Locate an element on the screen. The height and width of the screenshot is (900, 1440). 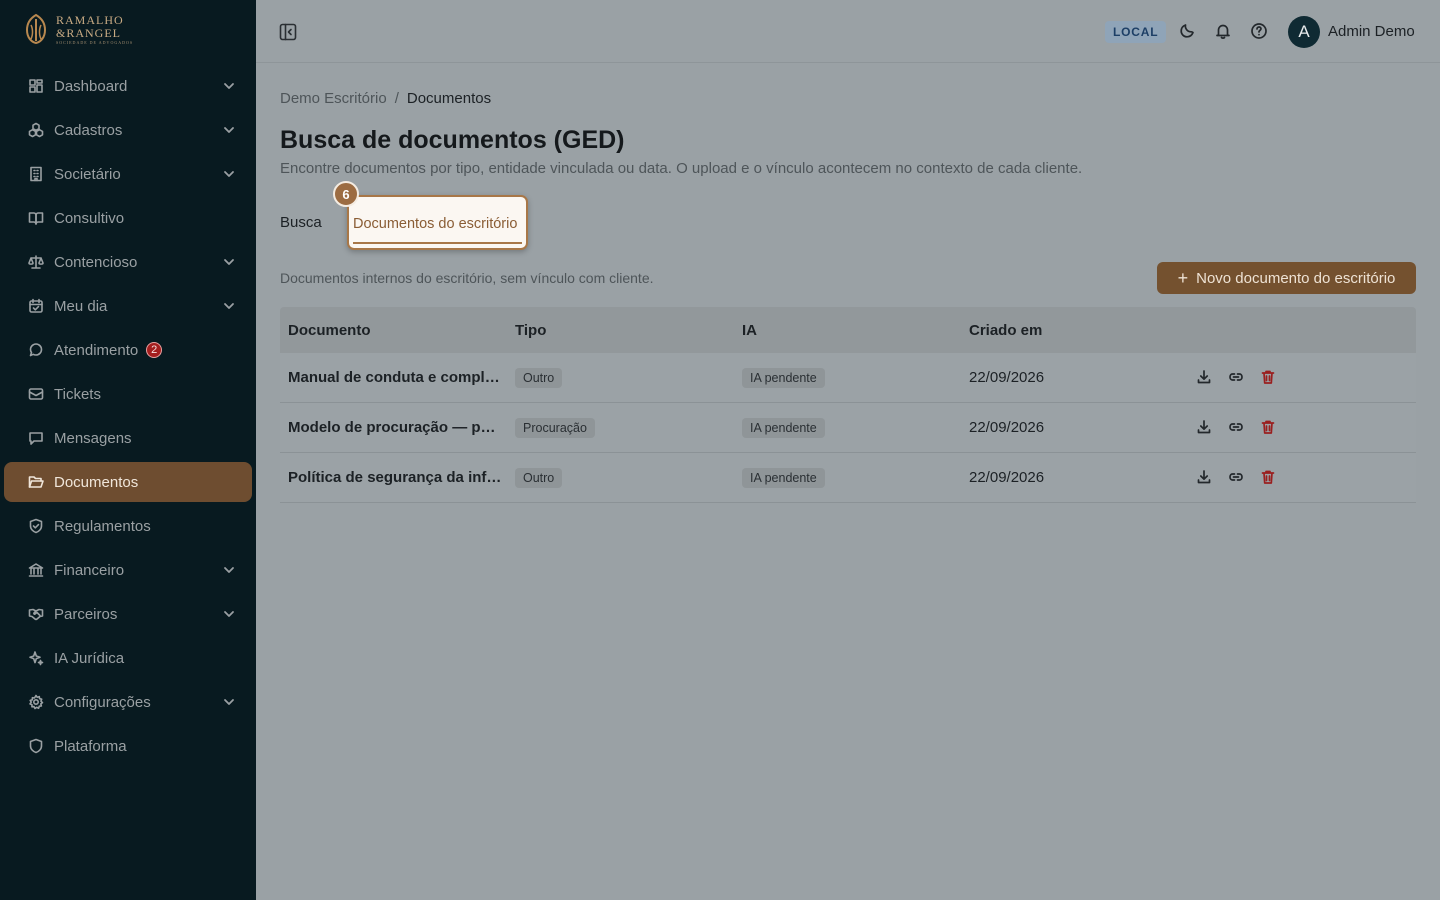
type-chip: Procuração is located at coordinates (555, 427).